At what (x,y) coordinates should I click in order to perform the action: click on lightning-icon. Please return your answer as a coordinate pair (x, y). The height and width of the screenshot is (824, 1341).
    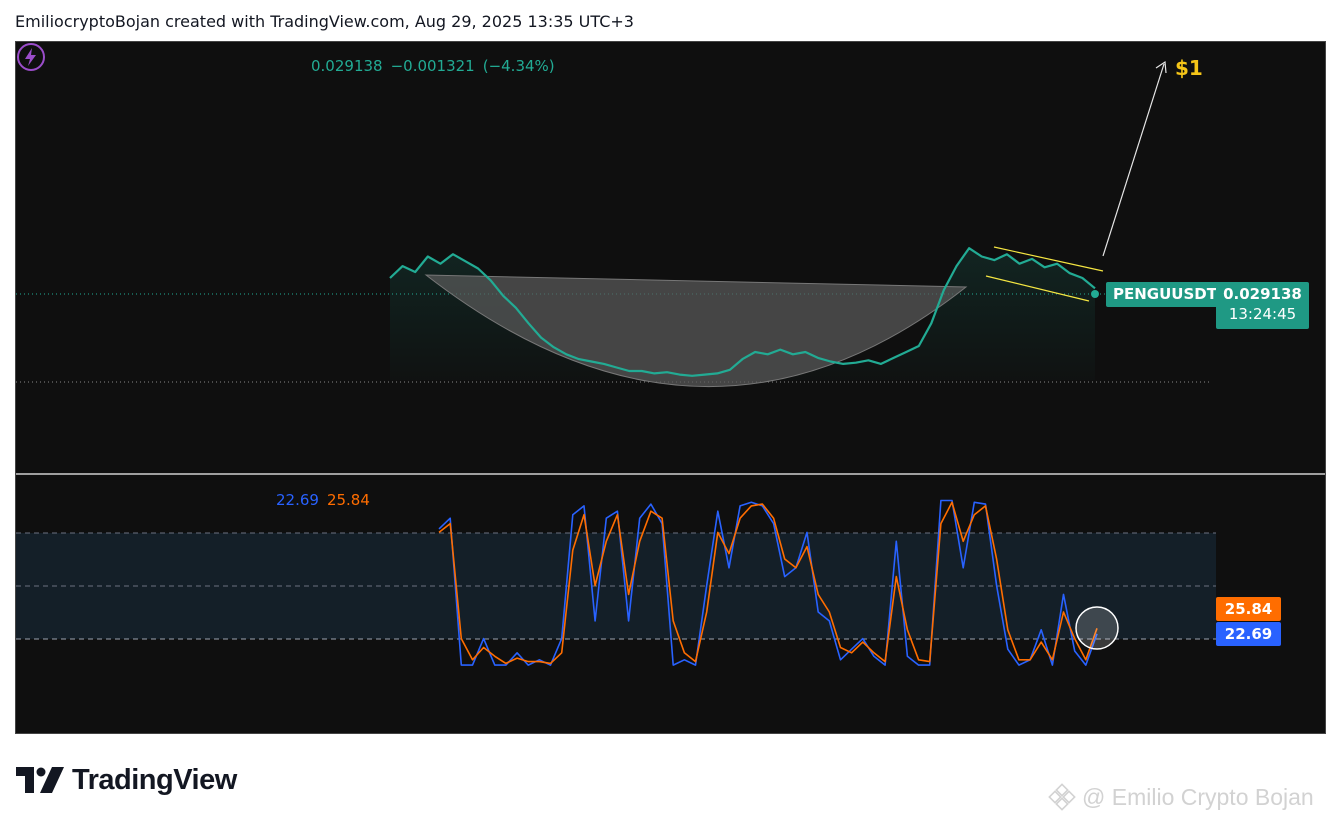
    Looking at the image, I should click on (31, 57).